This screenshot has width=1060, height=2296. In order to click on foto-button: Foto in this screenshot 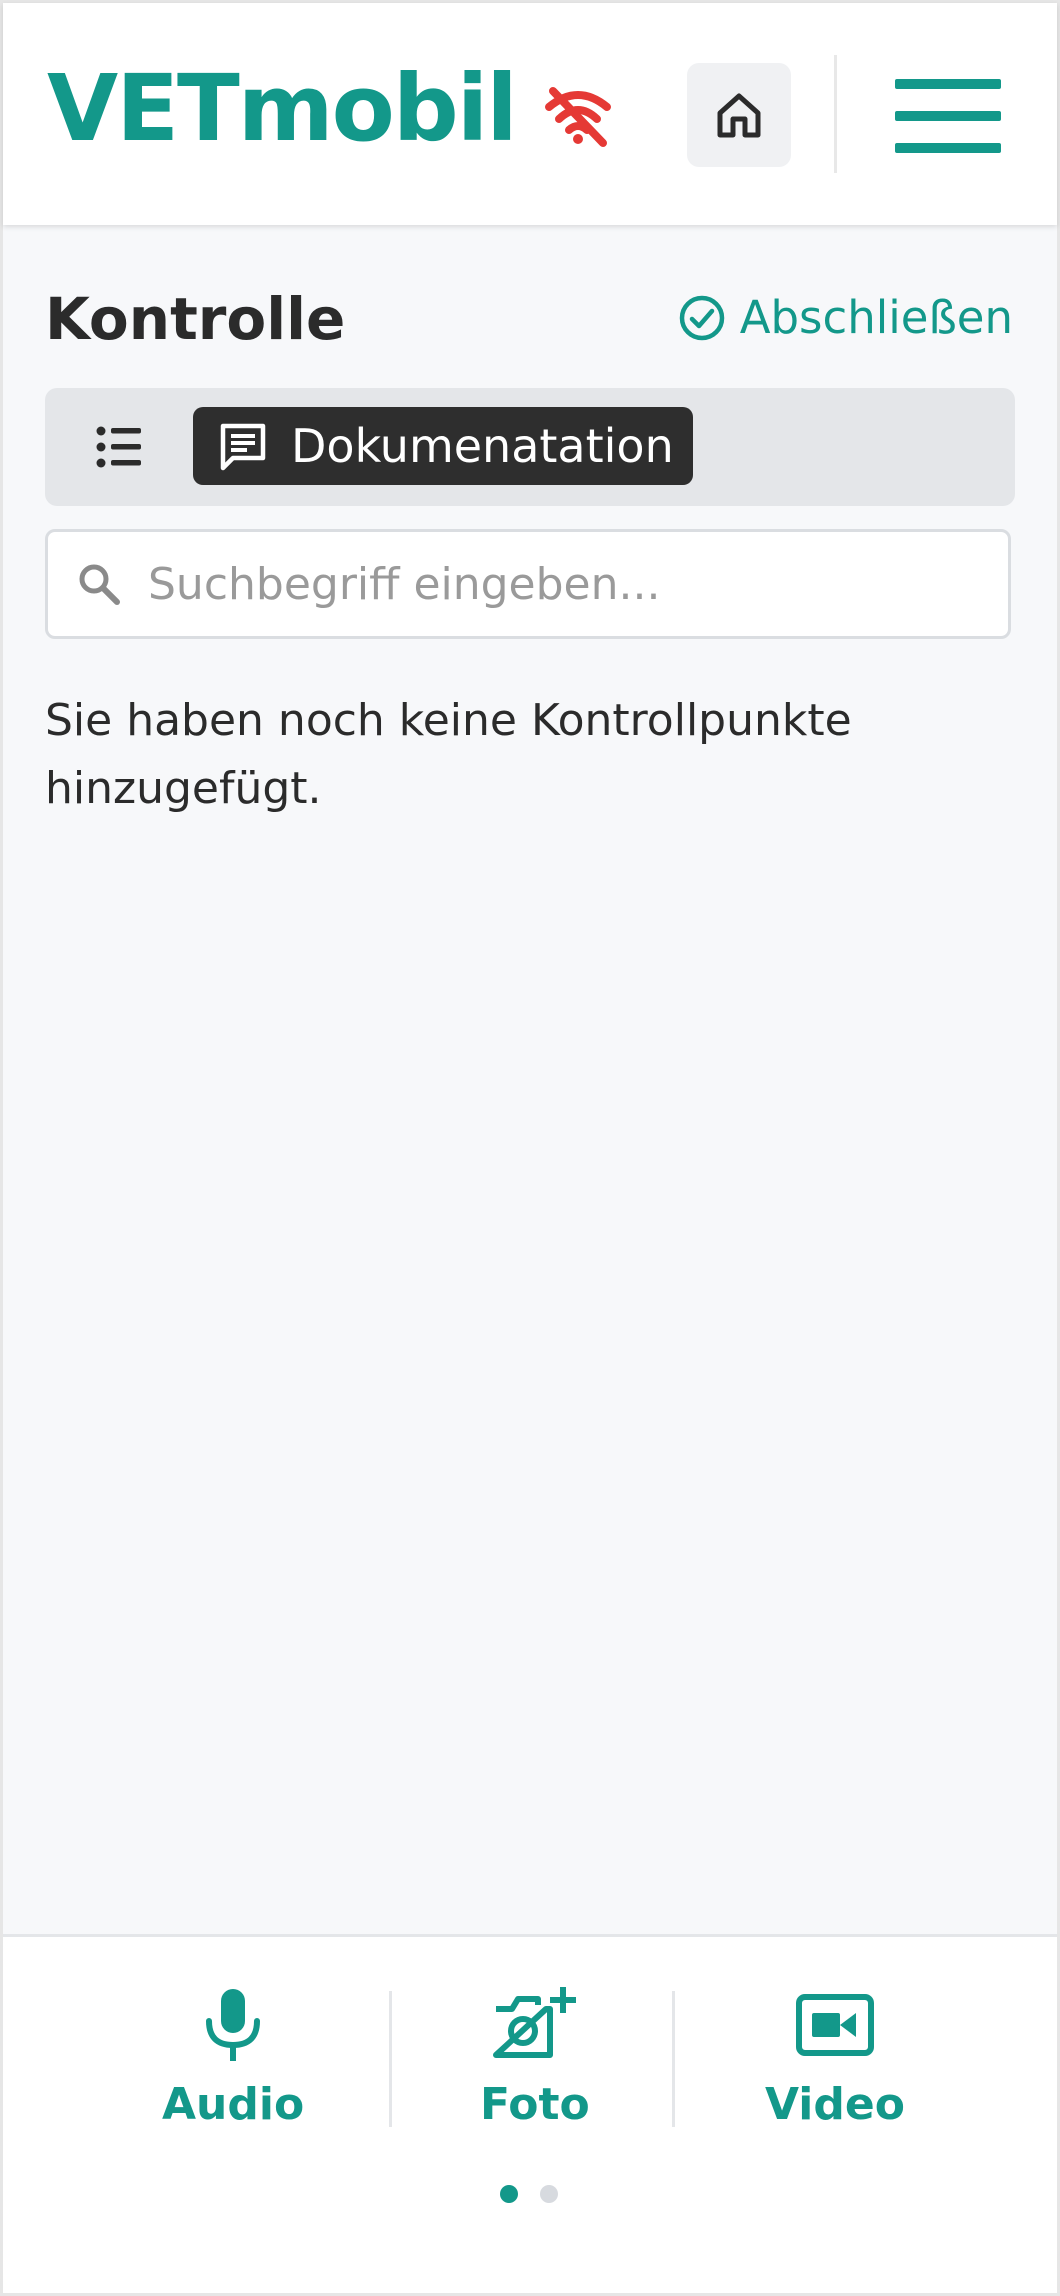, I will do `click(535, 2058)`.